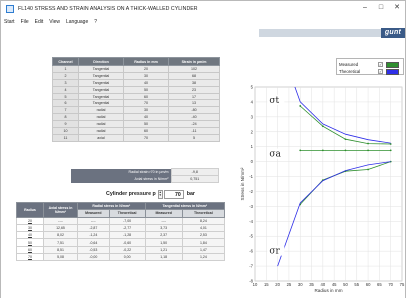  I want to click on menu-help: ?, so click(95, 22).